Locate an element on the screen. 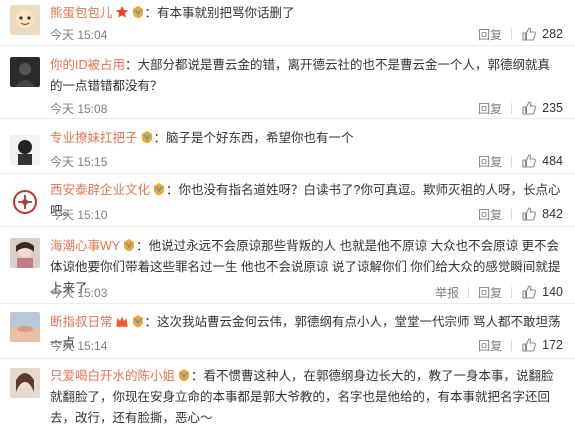  username: 专业撩妹扛把子 is located at coordinates (94, 138).